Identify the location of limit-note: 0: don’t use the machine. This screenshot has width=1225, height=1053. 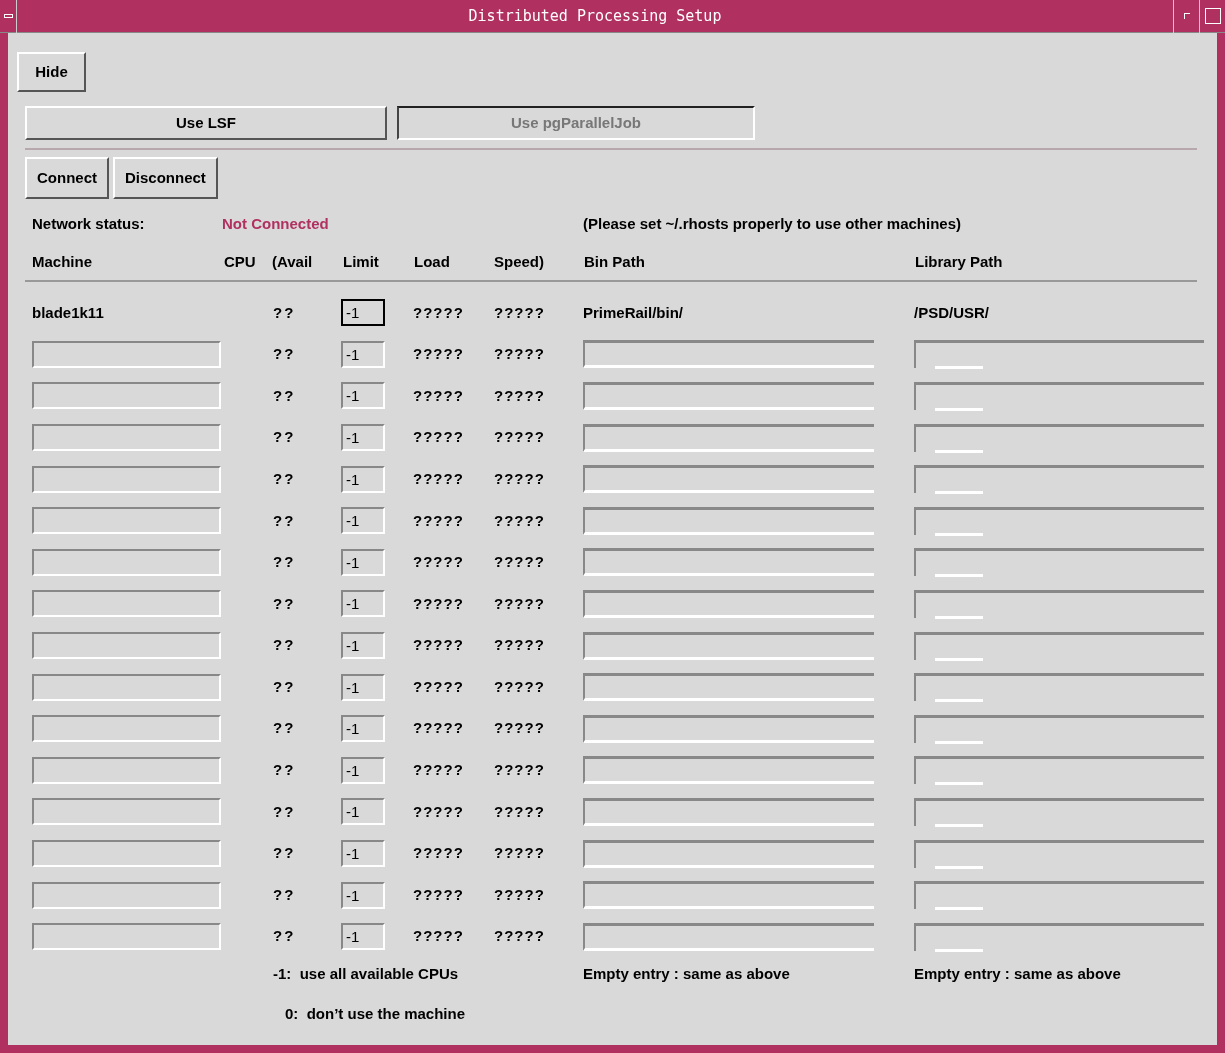
(375, 1014).